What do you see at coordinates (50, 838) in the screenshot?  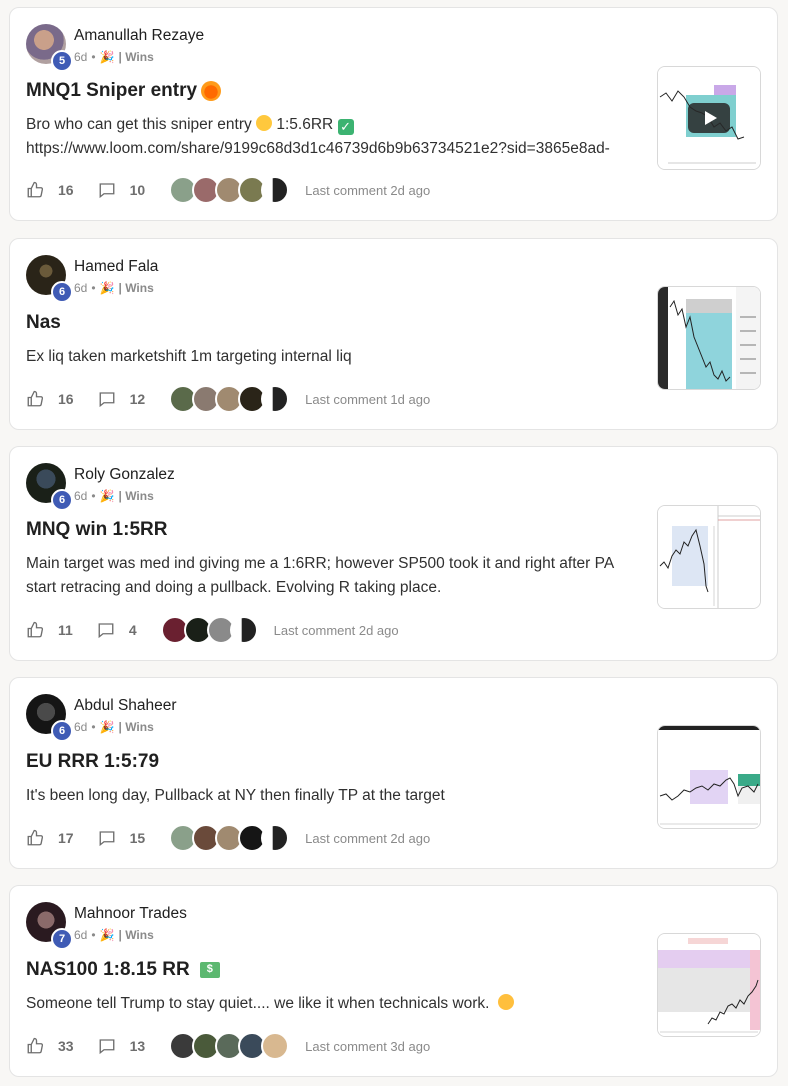 I see `like-button: 17` at bounding box center [50, 838].